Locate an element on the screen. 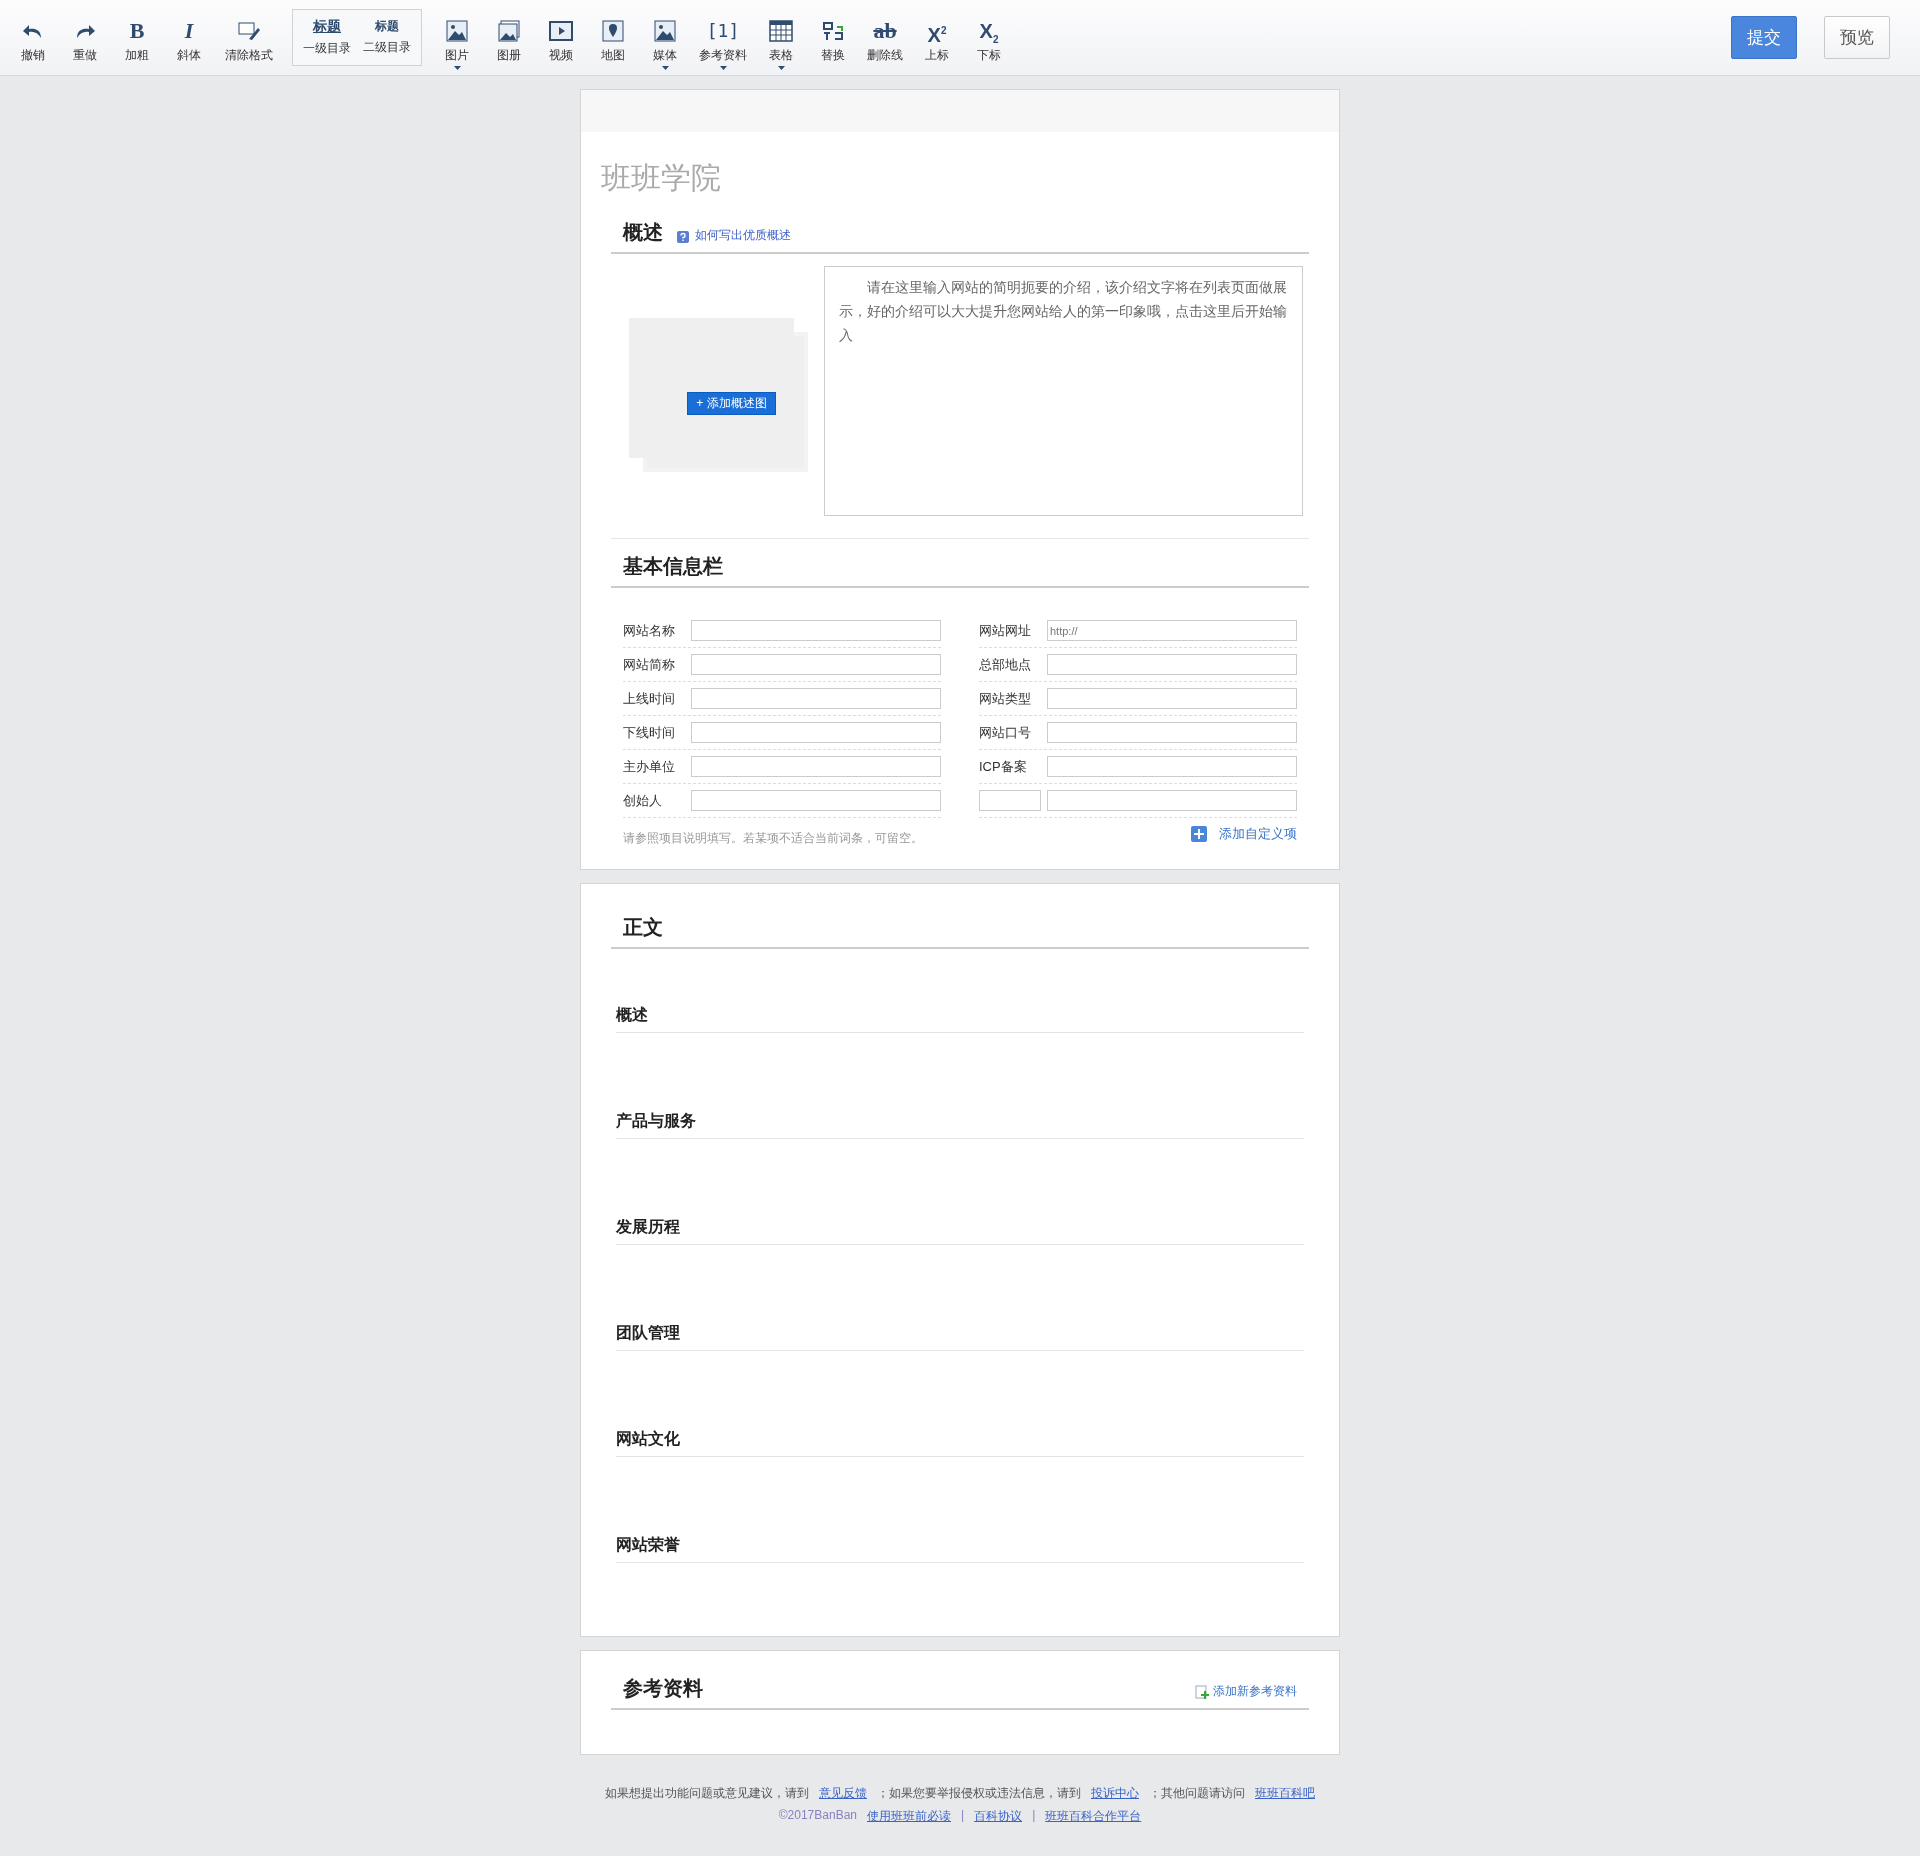 Image resolution: width=1920 pixels, height=1856 pixels. citation-icon: [1] is located at coordinates (723, 30).